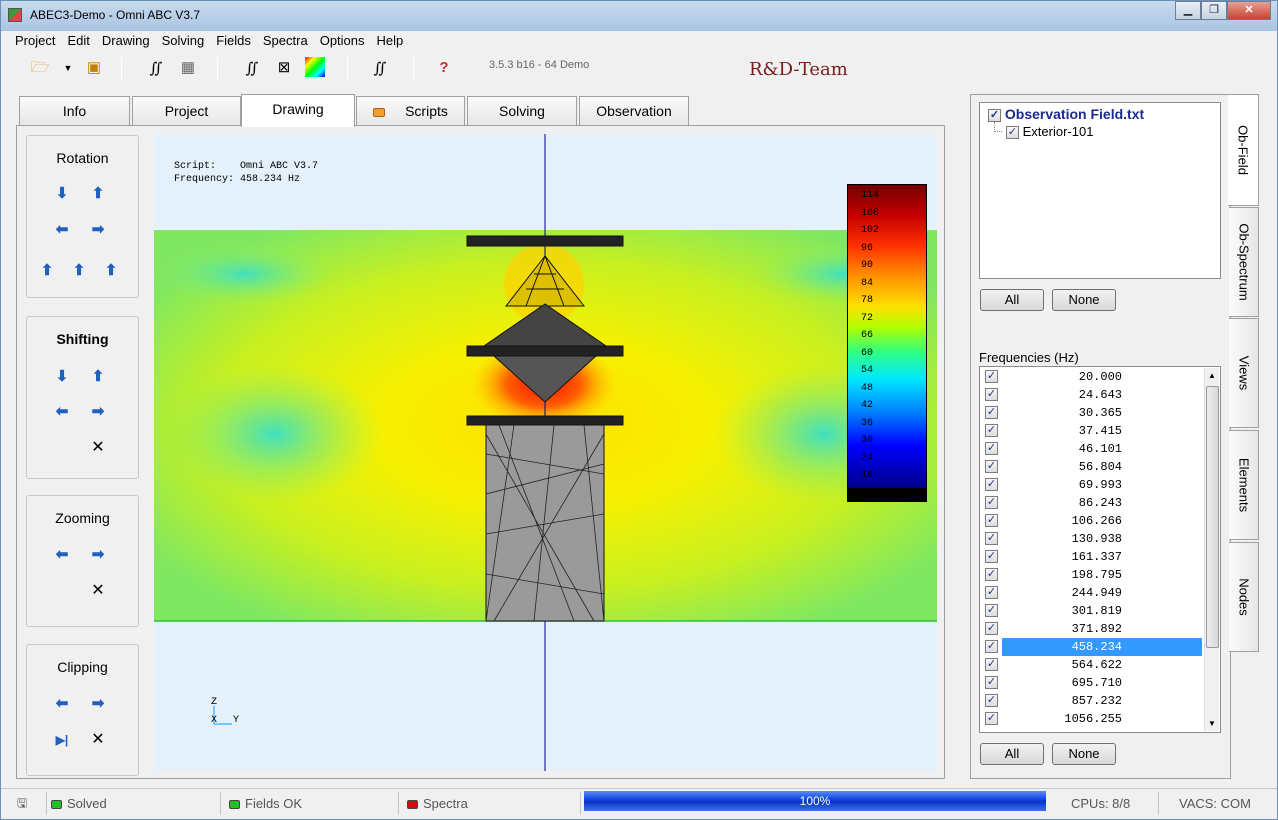  I want to click on open-folder-icon: 🗁, so click(40, 68).